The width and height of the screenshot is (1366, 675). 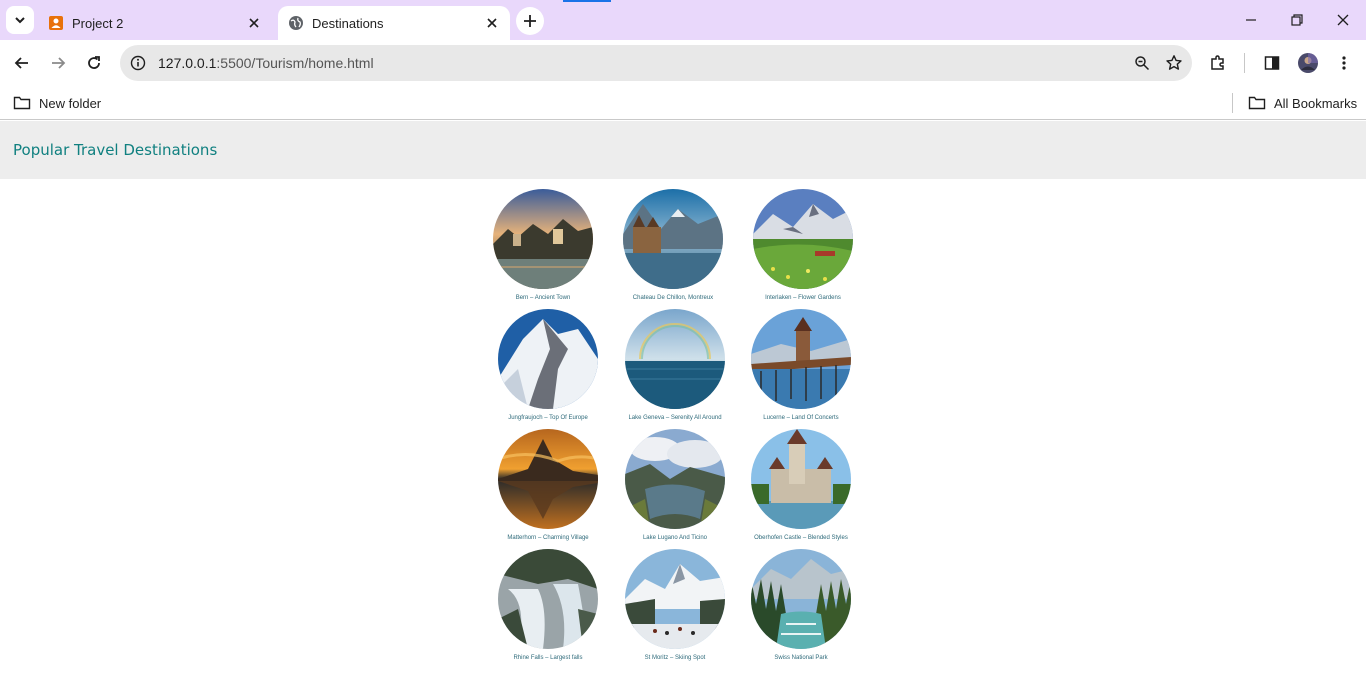 What do you see at coordinates (803, 298) in the screenshot?
I see `destination-caption: Interlaken – Flower Gardens` at bounding box center [803, 298].